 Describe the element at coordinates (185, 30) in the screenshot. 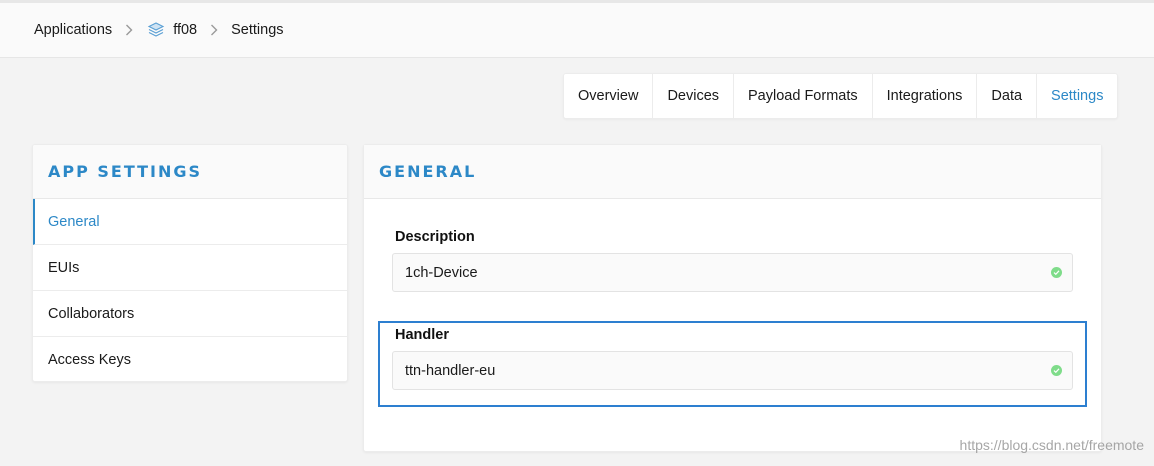

I see `breadcrumb-app-label: ff08` at that location.